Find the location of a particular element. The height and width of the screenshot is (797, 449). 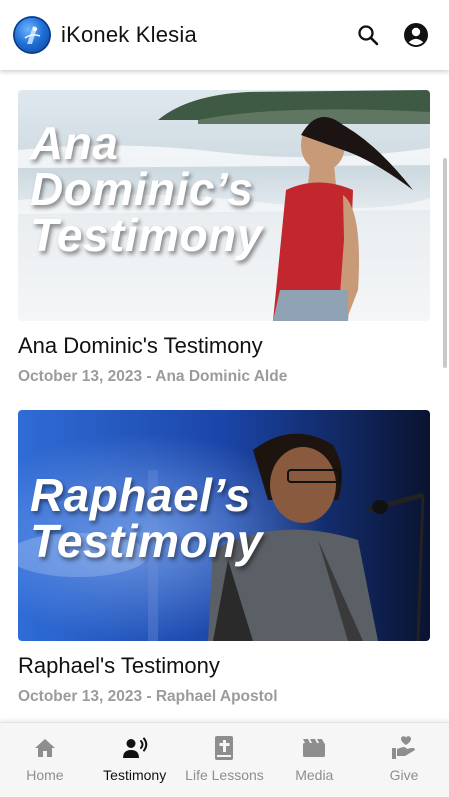

nav-item-testimony: Testimony is located at coordinates (134, 753).